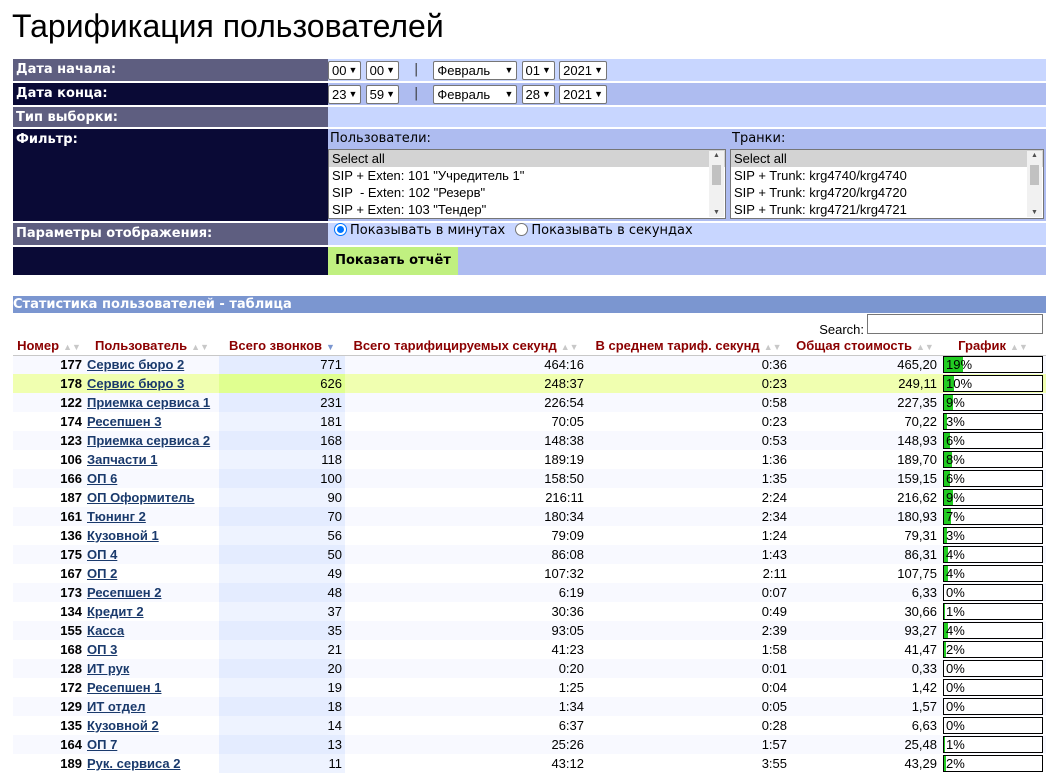 This screenshot has height=782, width=1051. Describe the element at coordinates (122, 459) in the screenshot. I see `user-link: Запчасти 1` at that location.